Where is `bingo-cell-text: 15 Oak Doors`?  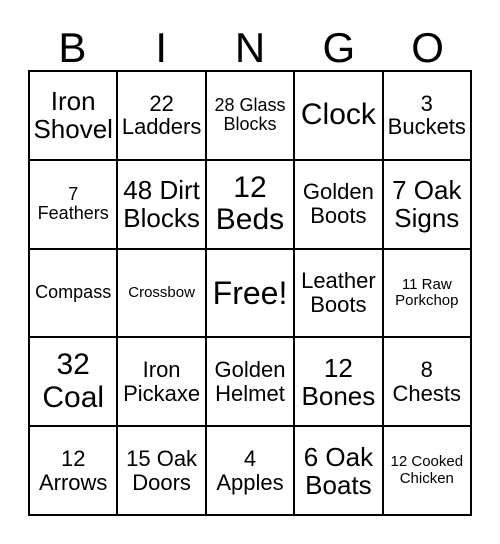
bingo-cell-text: 15 Oak Doors is located at coordinates (162, 470).